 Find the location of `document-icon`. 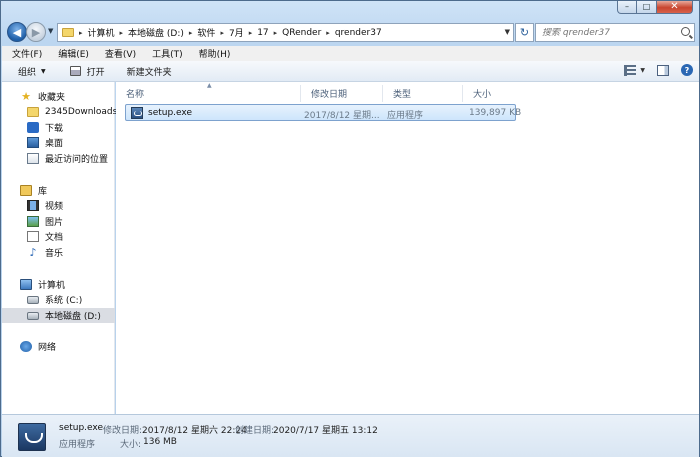

document-icon is located at coordinates (33, 236).